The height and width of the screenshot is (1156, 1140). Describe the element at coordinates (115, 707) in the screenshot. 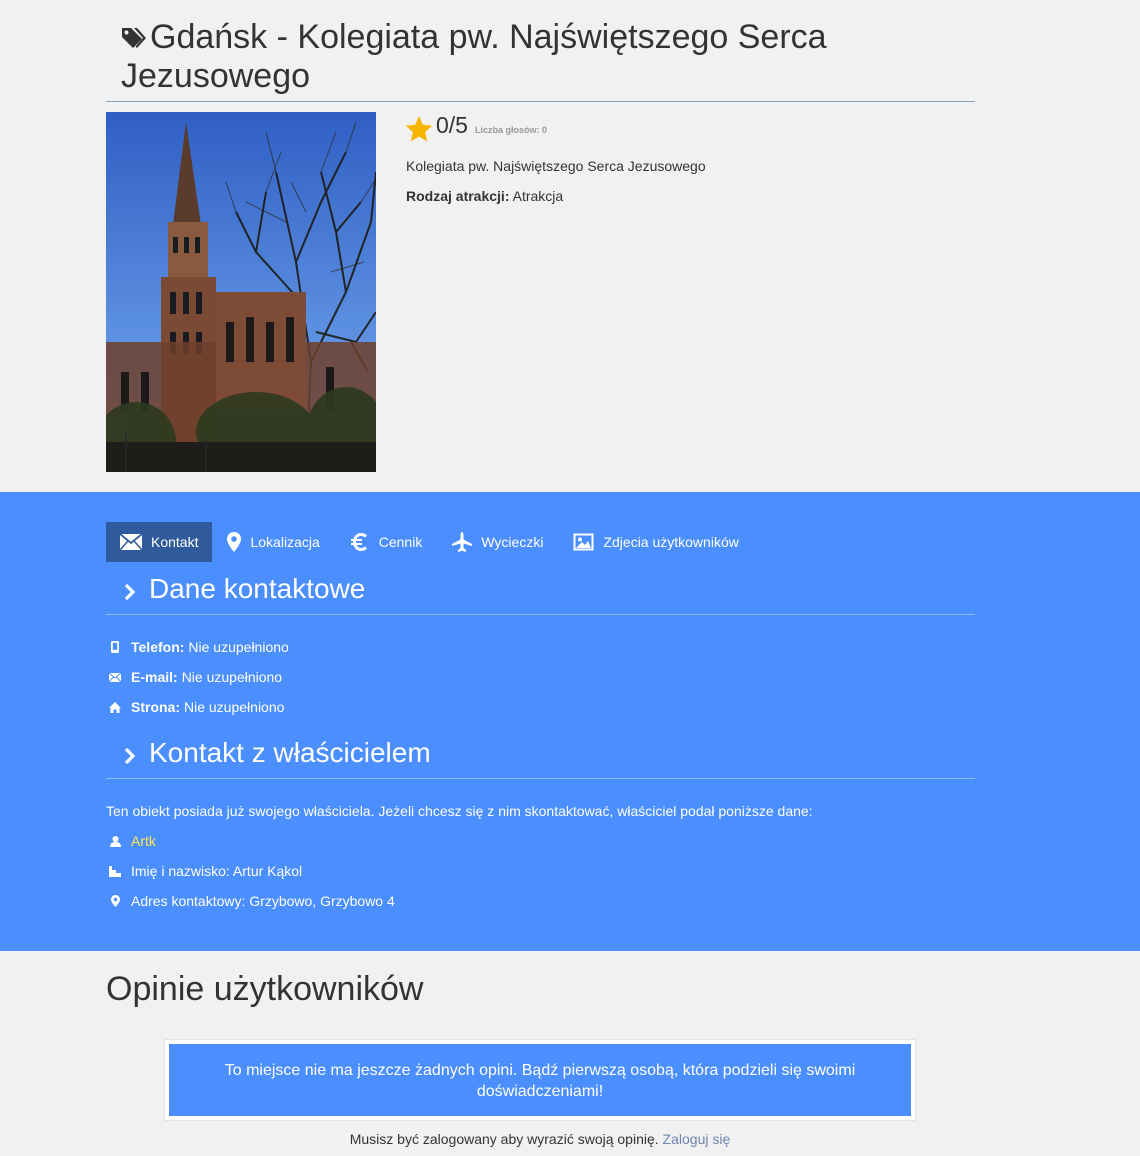

I see `home-icon` at that location.